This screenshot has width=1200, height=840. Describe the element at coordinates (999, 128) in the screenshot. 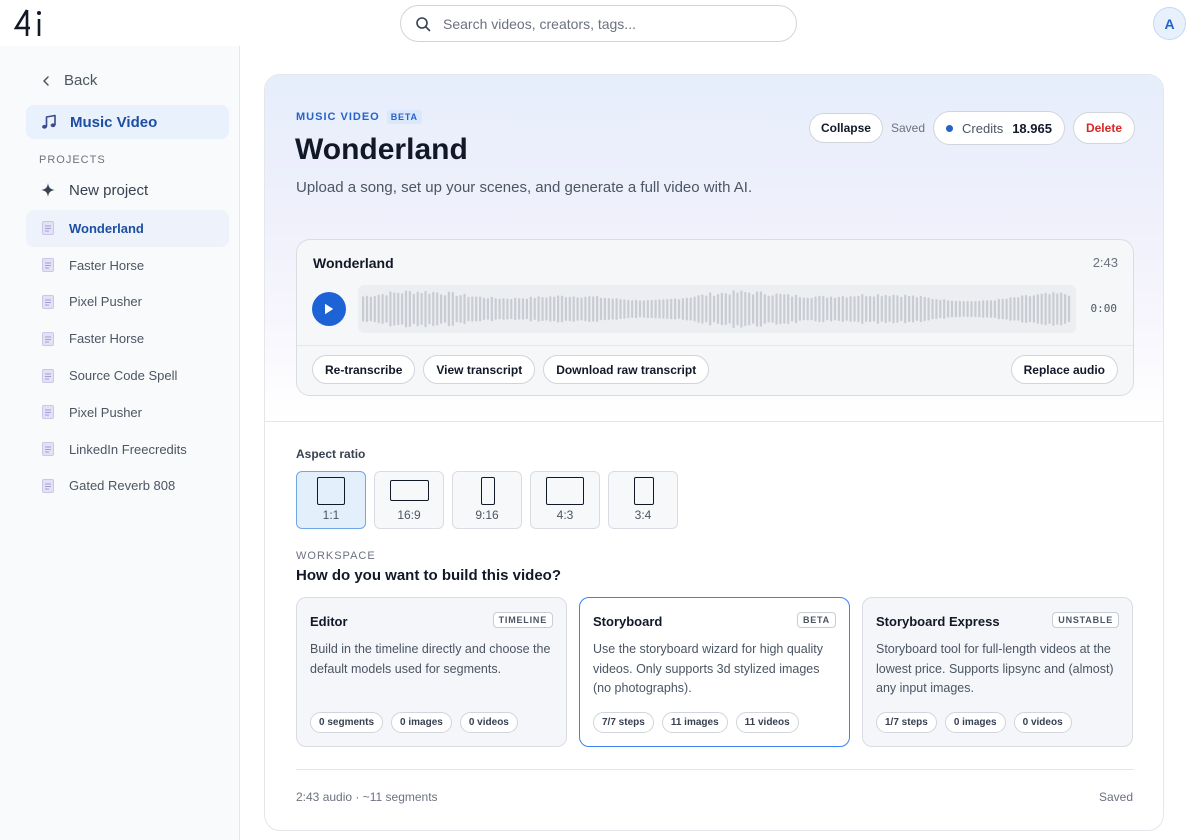

I see `credits-badge: Credits 18.965` at that location.